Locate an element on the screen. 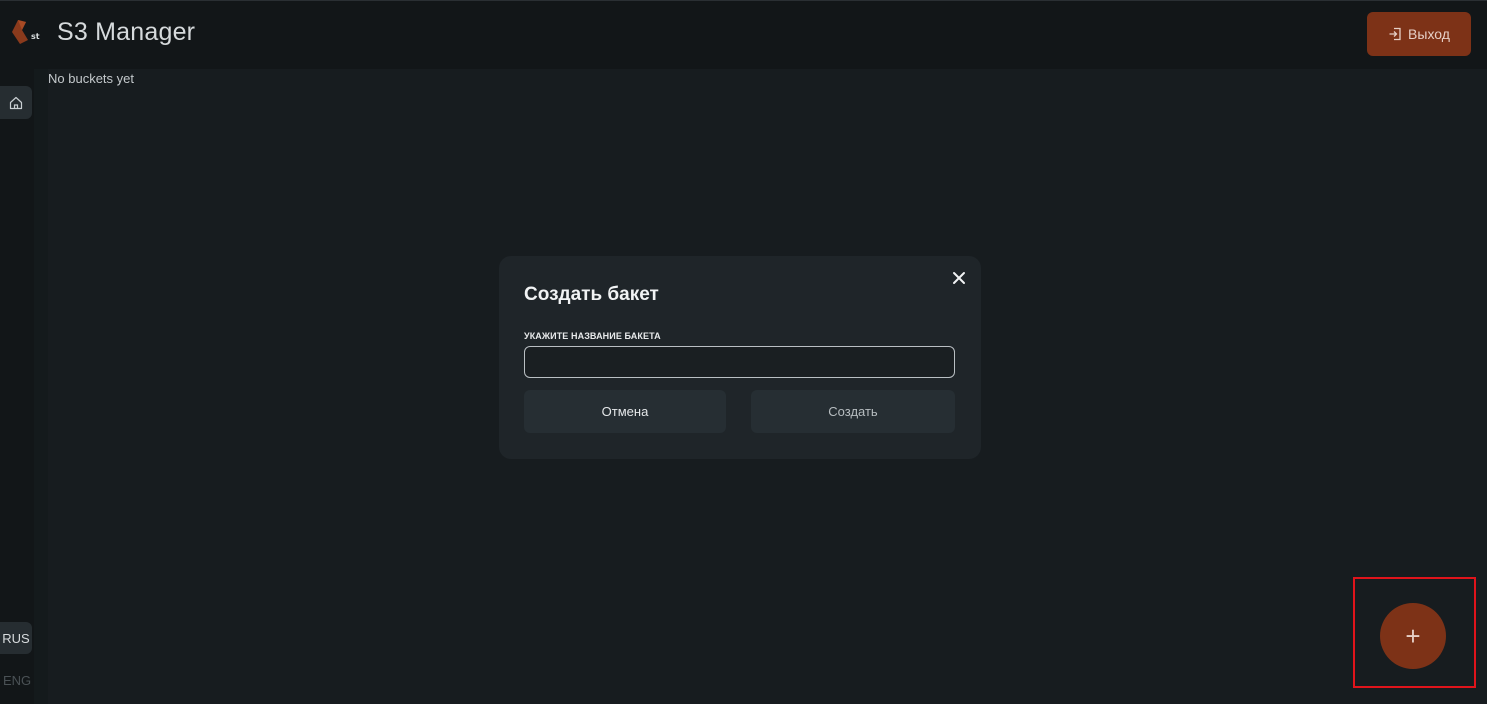  app-header: st S3 Manager Выход is located at coordinates (743, 34).